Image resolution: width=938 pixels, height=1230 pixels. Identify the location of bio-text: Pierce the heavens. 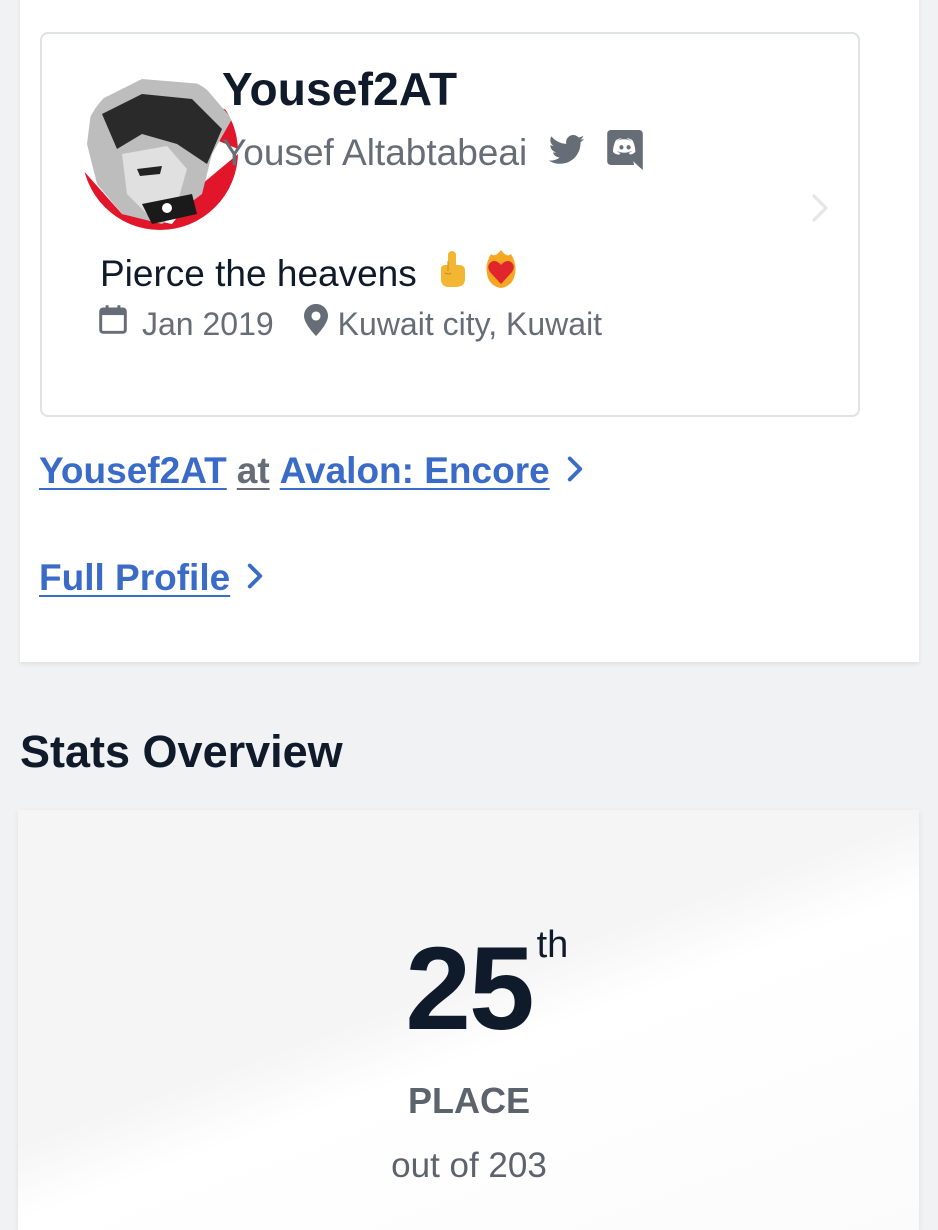
(258, 273).